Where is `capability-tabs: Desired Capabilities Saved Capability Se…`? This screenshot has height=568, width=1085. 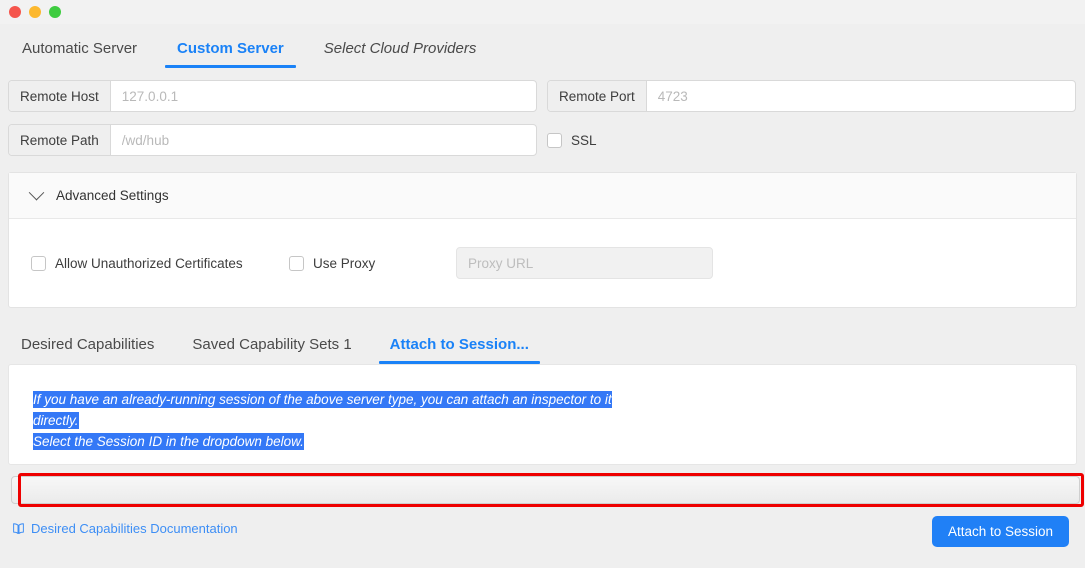 capability-tabs: Desired Capabilities Saved Capability Se… is located at coordinates (542, 340).